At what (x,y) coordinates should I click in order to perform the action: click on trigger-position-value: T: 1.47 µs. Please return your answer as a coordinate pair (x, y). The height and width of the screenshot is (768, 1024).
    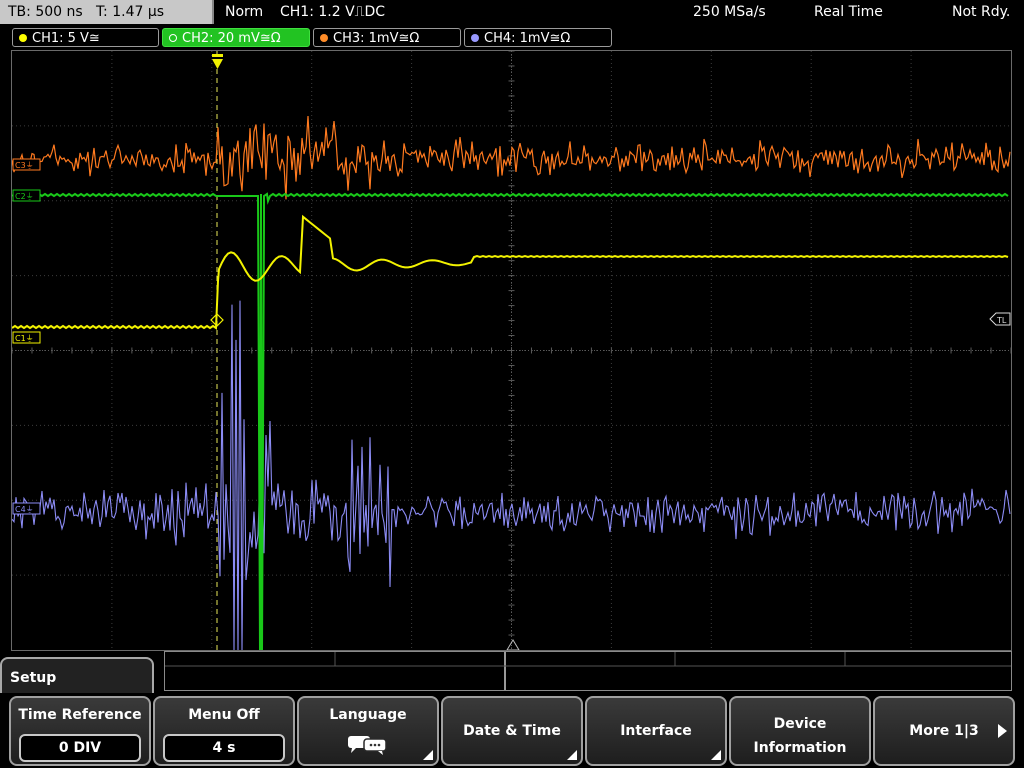
    Looking at the image, I should click on (130, 12).